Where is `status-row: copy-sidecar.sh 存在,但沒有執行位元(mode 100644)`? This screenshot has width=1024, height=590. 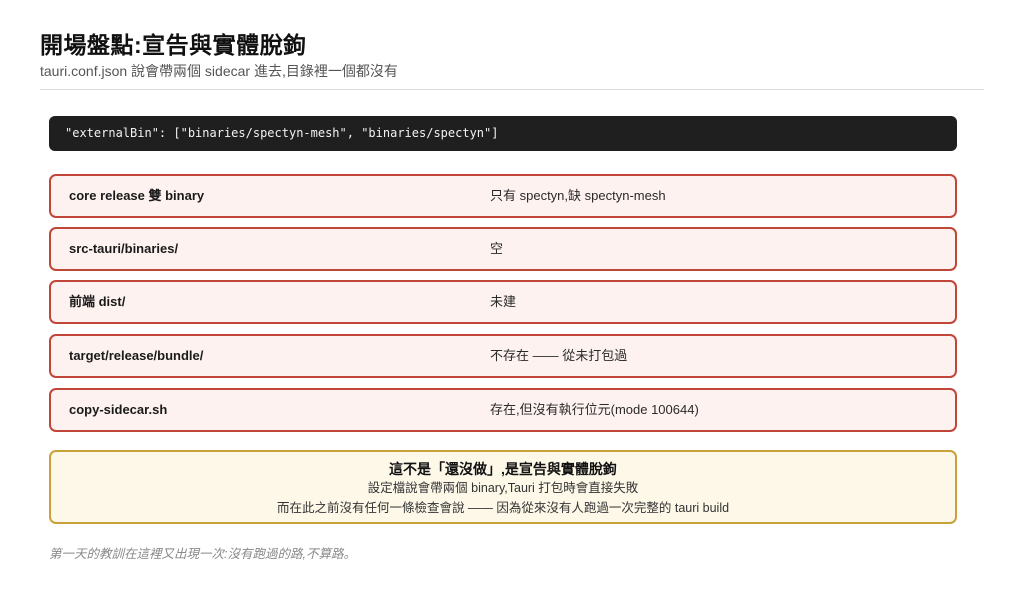
status-row: copy-sidecar.sh 存在,但沒有執行位元(mode 100644) is located at coordinates (503, 410).